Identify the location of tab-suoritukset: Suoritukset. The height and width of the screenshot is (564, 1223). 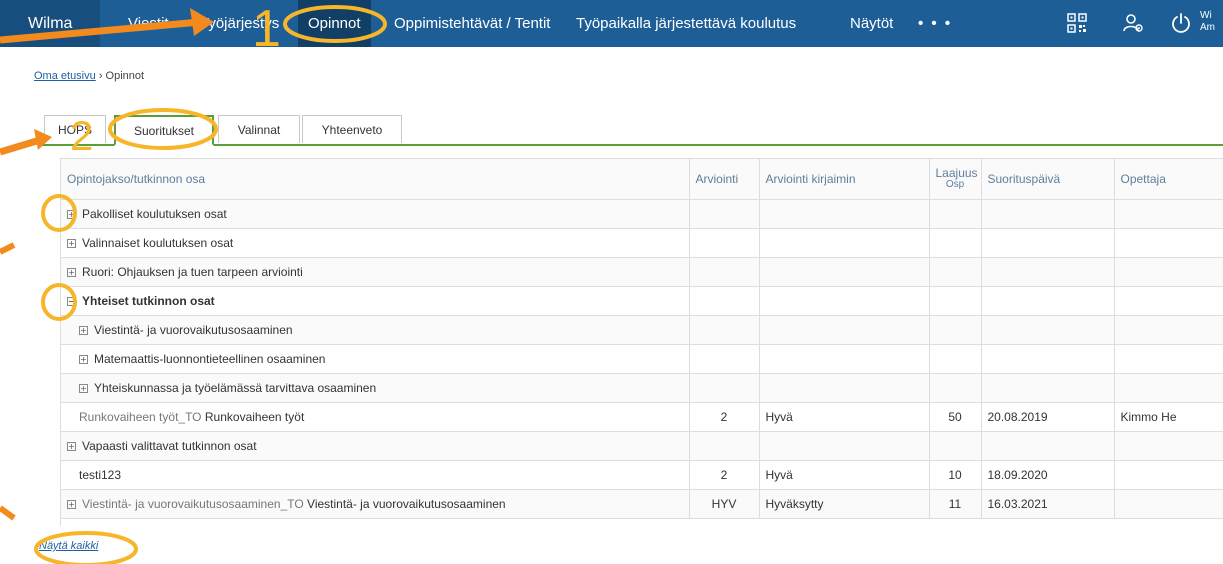
(164, 130).